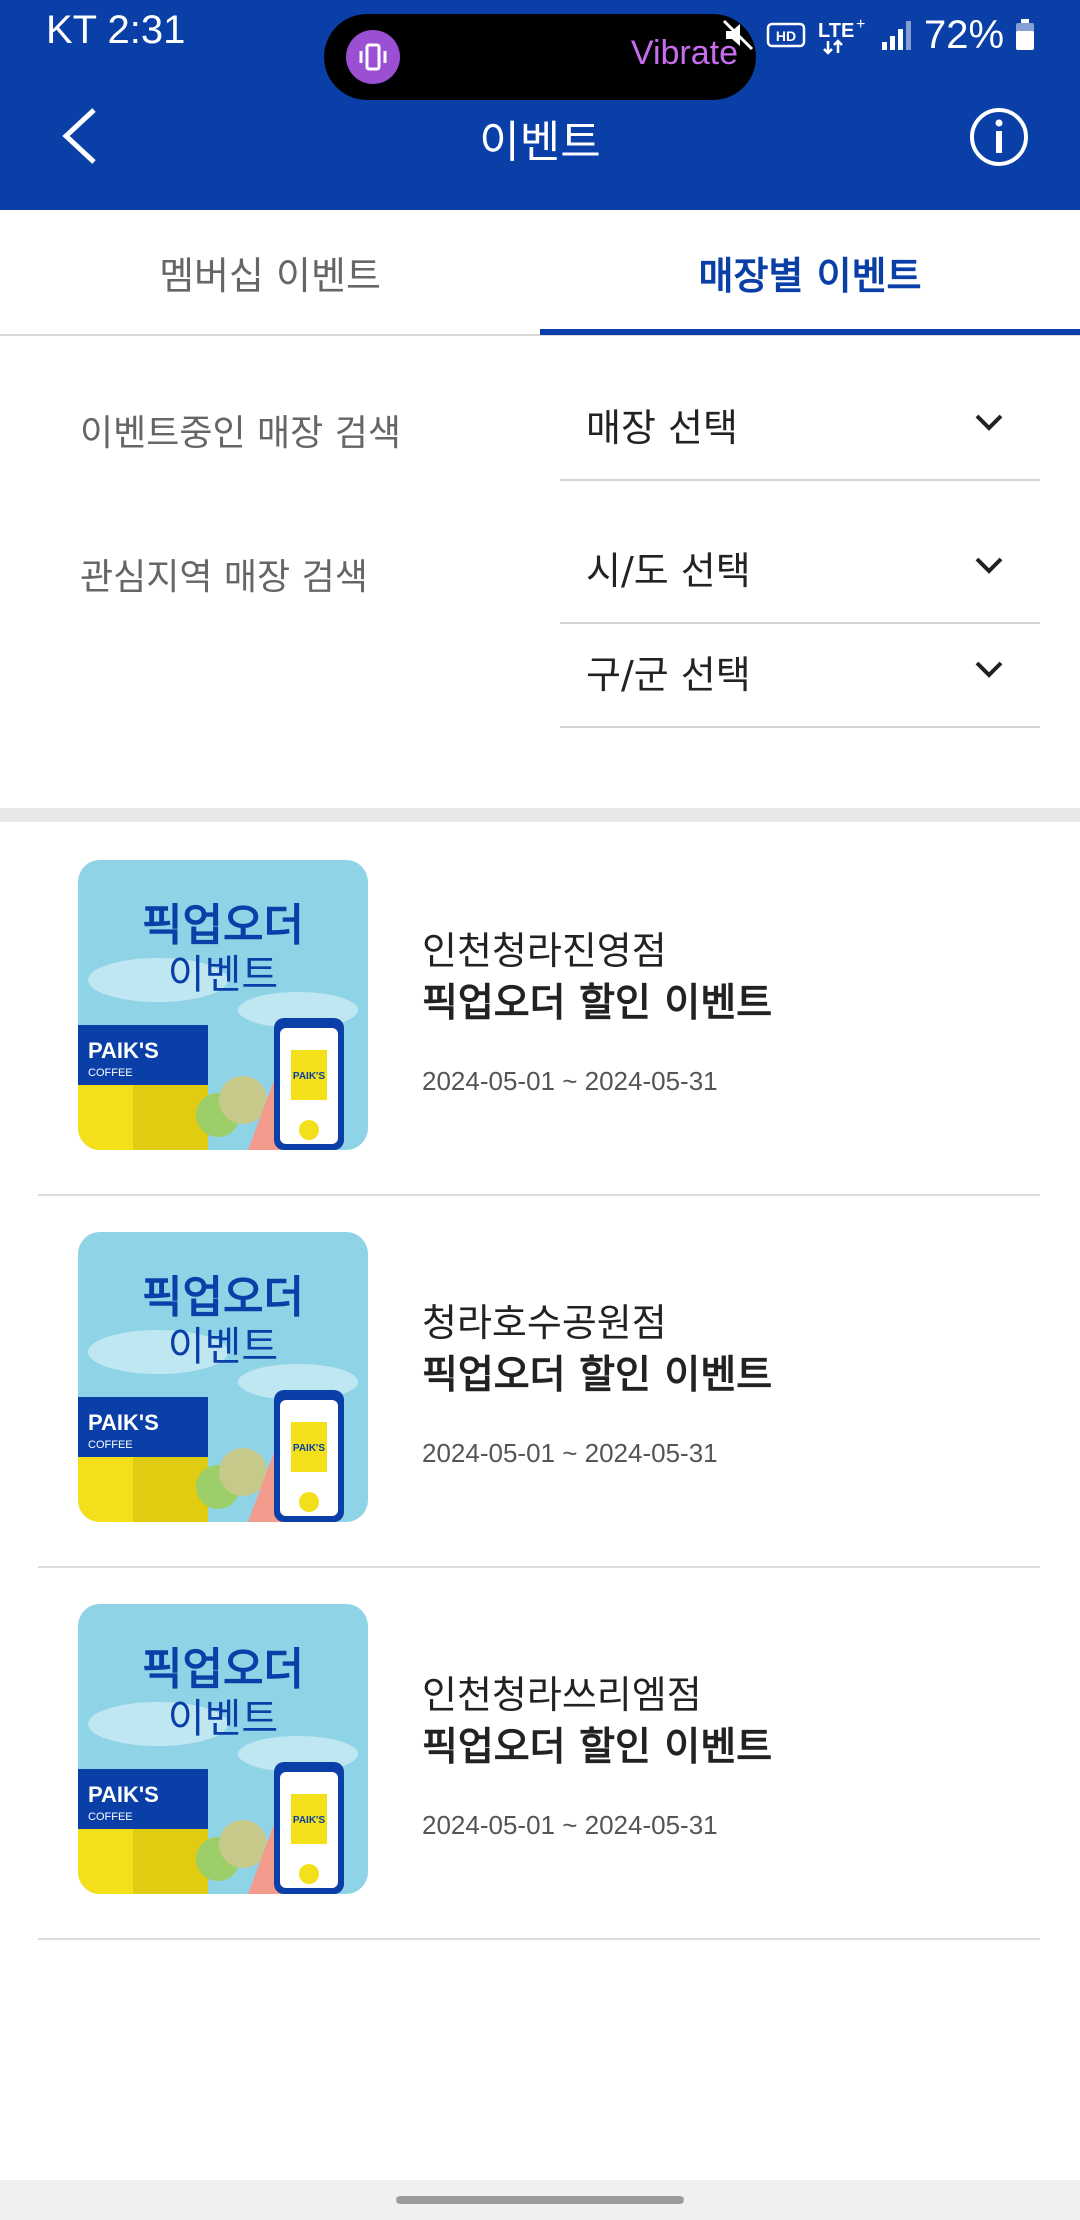  What do you see at coordinates (738, 35) in the screenshot?
I see `mute-icon` at bounding box center [738, 35].